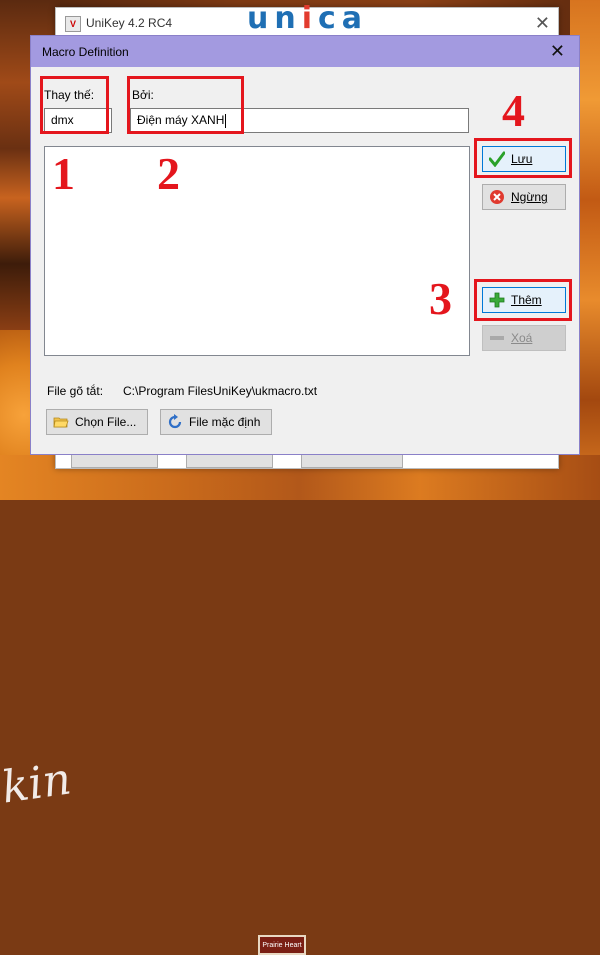  What do you see at coordinates (181, 120) in the screenshot?
I see `by-input-value: Điện máy XANH` at bounding box center [181, 120].